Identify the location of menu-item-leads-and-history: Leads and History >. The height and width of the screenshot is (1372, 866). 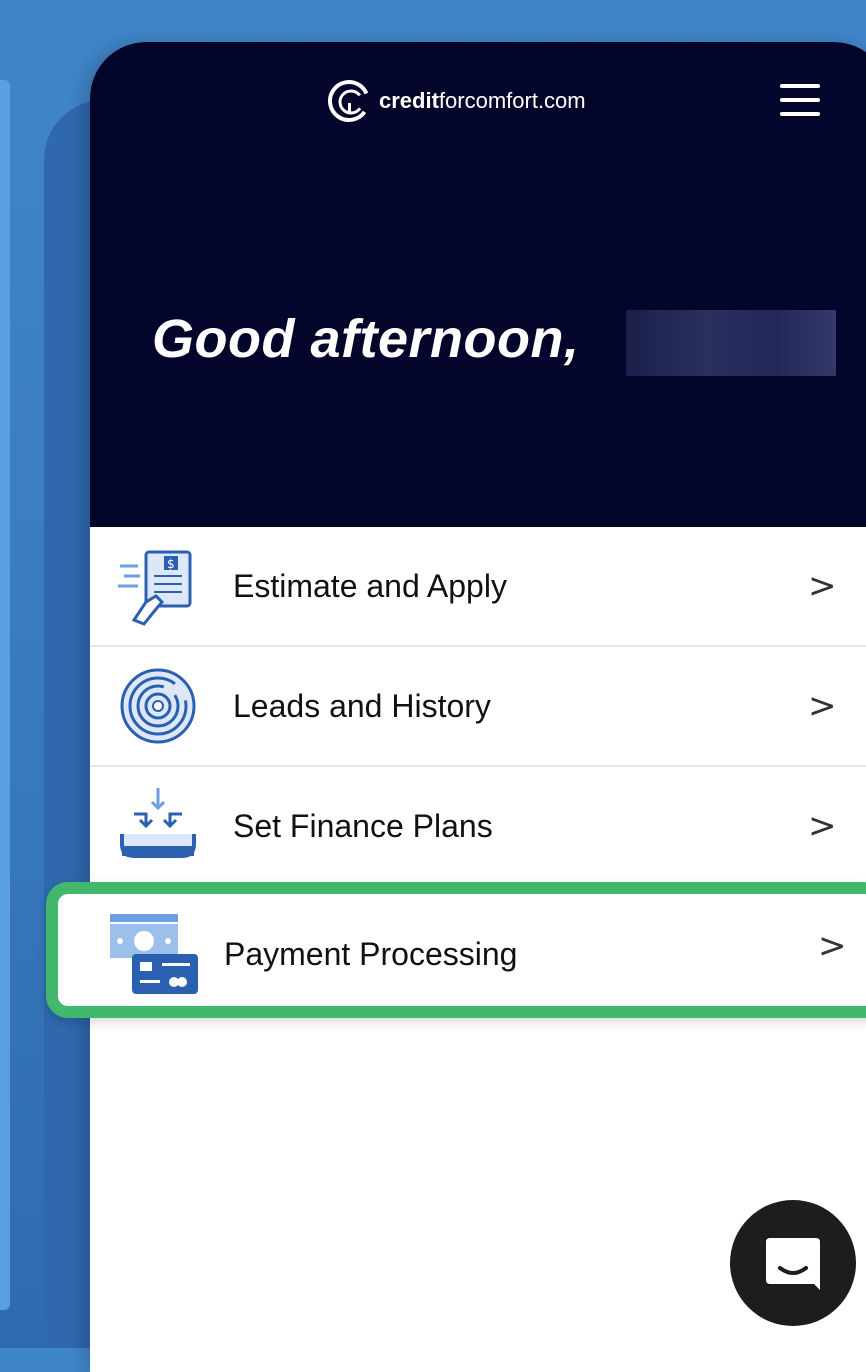
(478, 707).